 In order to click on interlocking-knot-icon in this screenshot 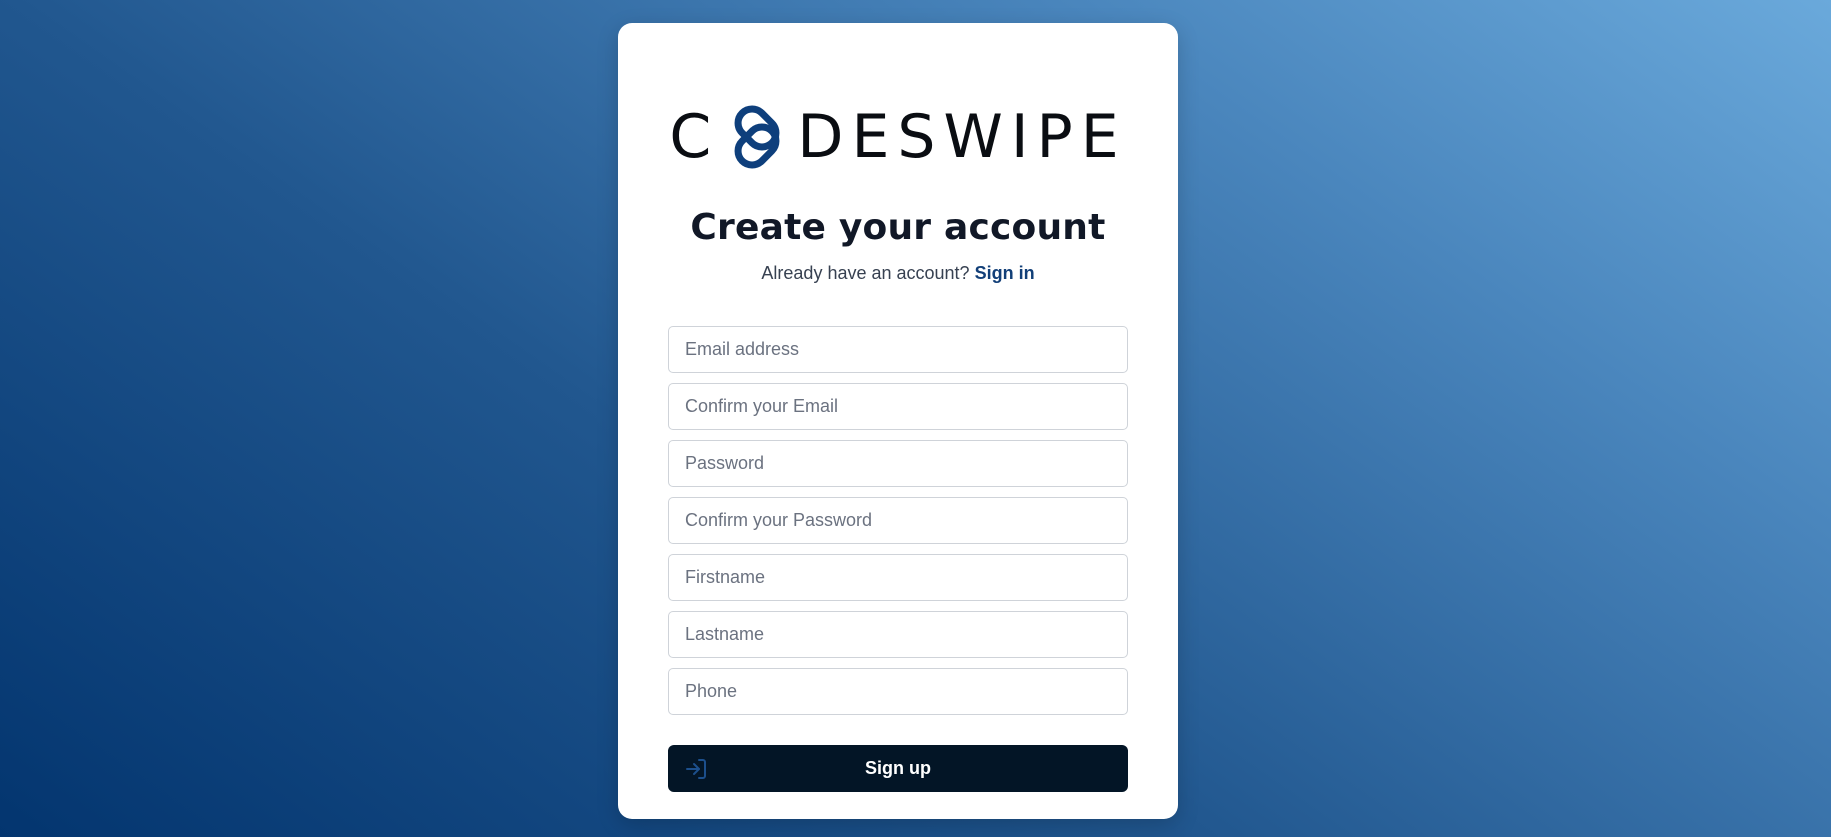, I will do `click(757, 137)`.